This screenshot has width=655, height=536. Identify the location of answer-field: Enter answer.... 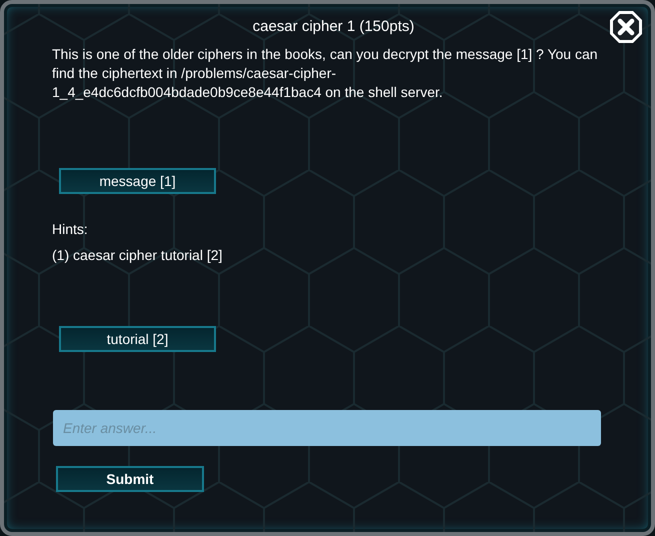
(327, 428).